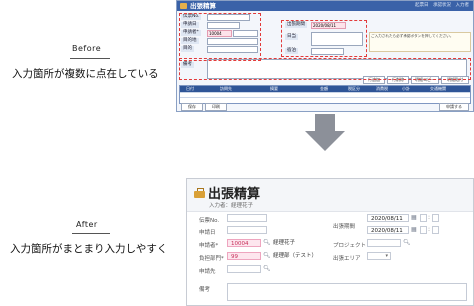 This screenshot has width=474, height=306. I want to click on after-description: 入力箇所がまとまり入力しやすく, so click(89, 249).